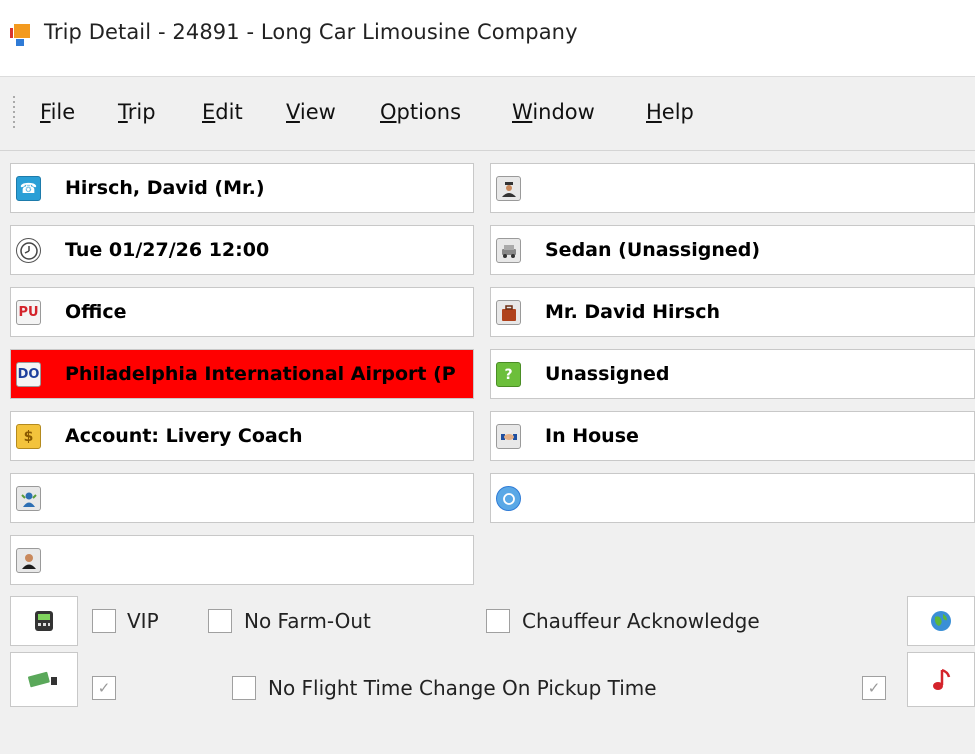  I want to click on chauffeur-field, so click(732, 188).